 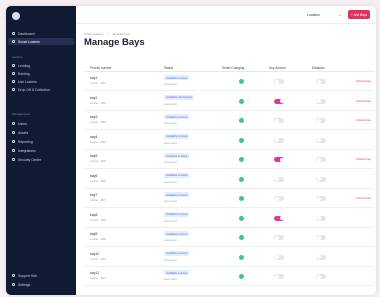 I want to click on bay-name: bay5, so click(x=94, y=156).